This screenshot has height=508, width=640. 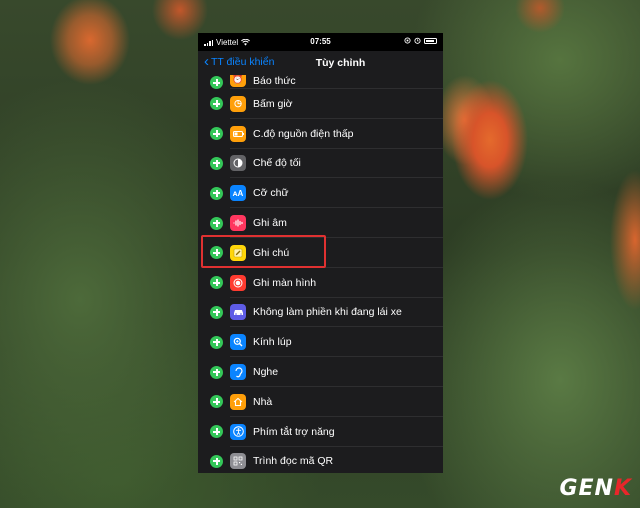 What do you see at coordinates (293, 461) in the screenshot?
I see `item-label: Trình đọc mã QR` at bounding box center [293, 461].